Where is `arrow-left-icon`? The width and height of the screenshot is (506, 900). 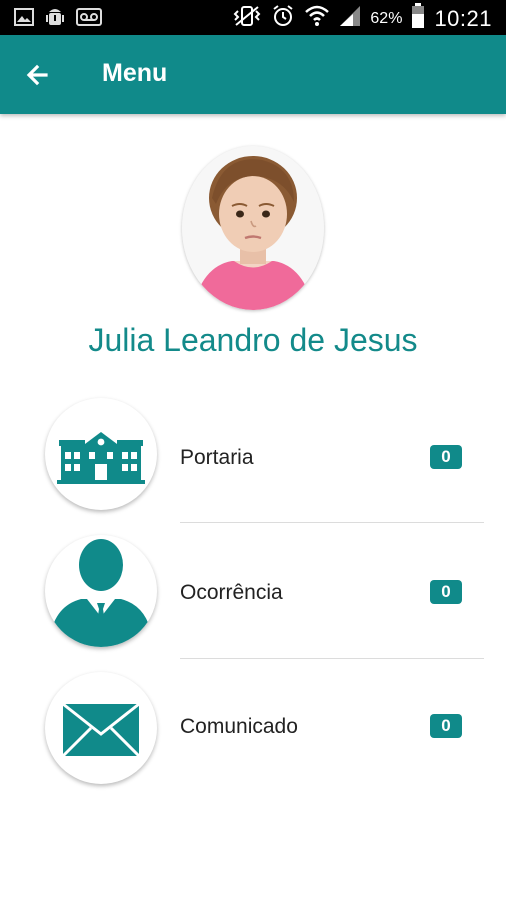
arrow-left-icon is located at coordinates (40, 80).